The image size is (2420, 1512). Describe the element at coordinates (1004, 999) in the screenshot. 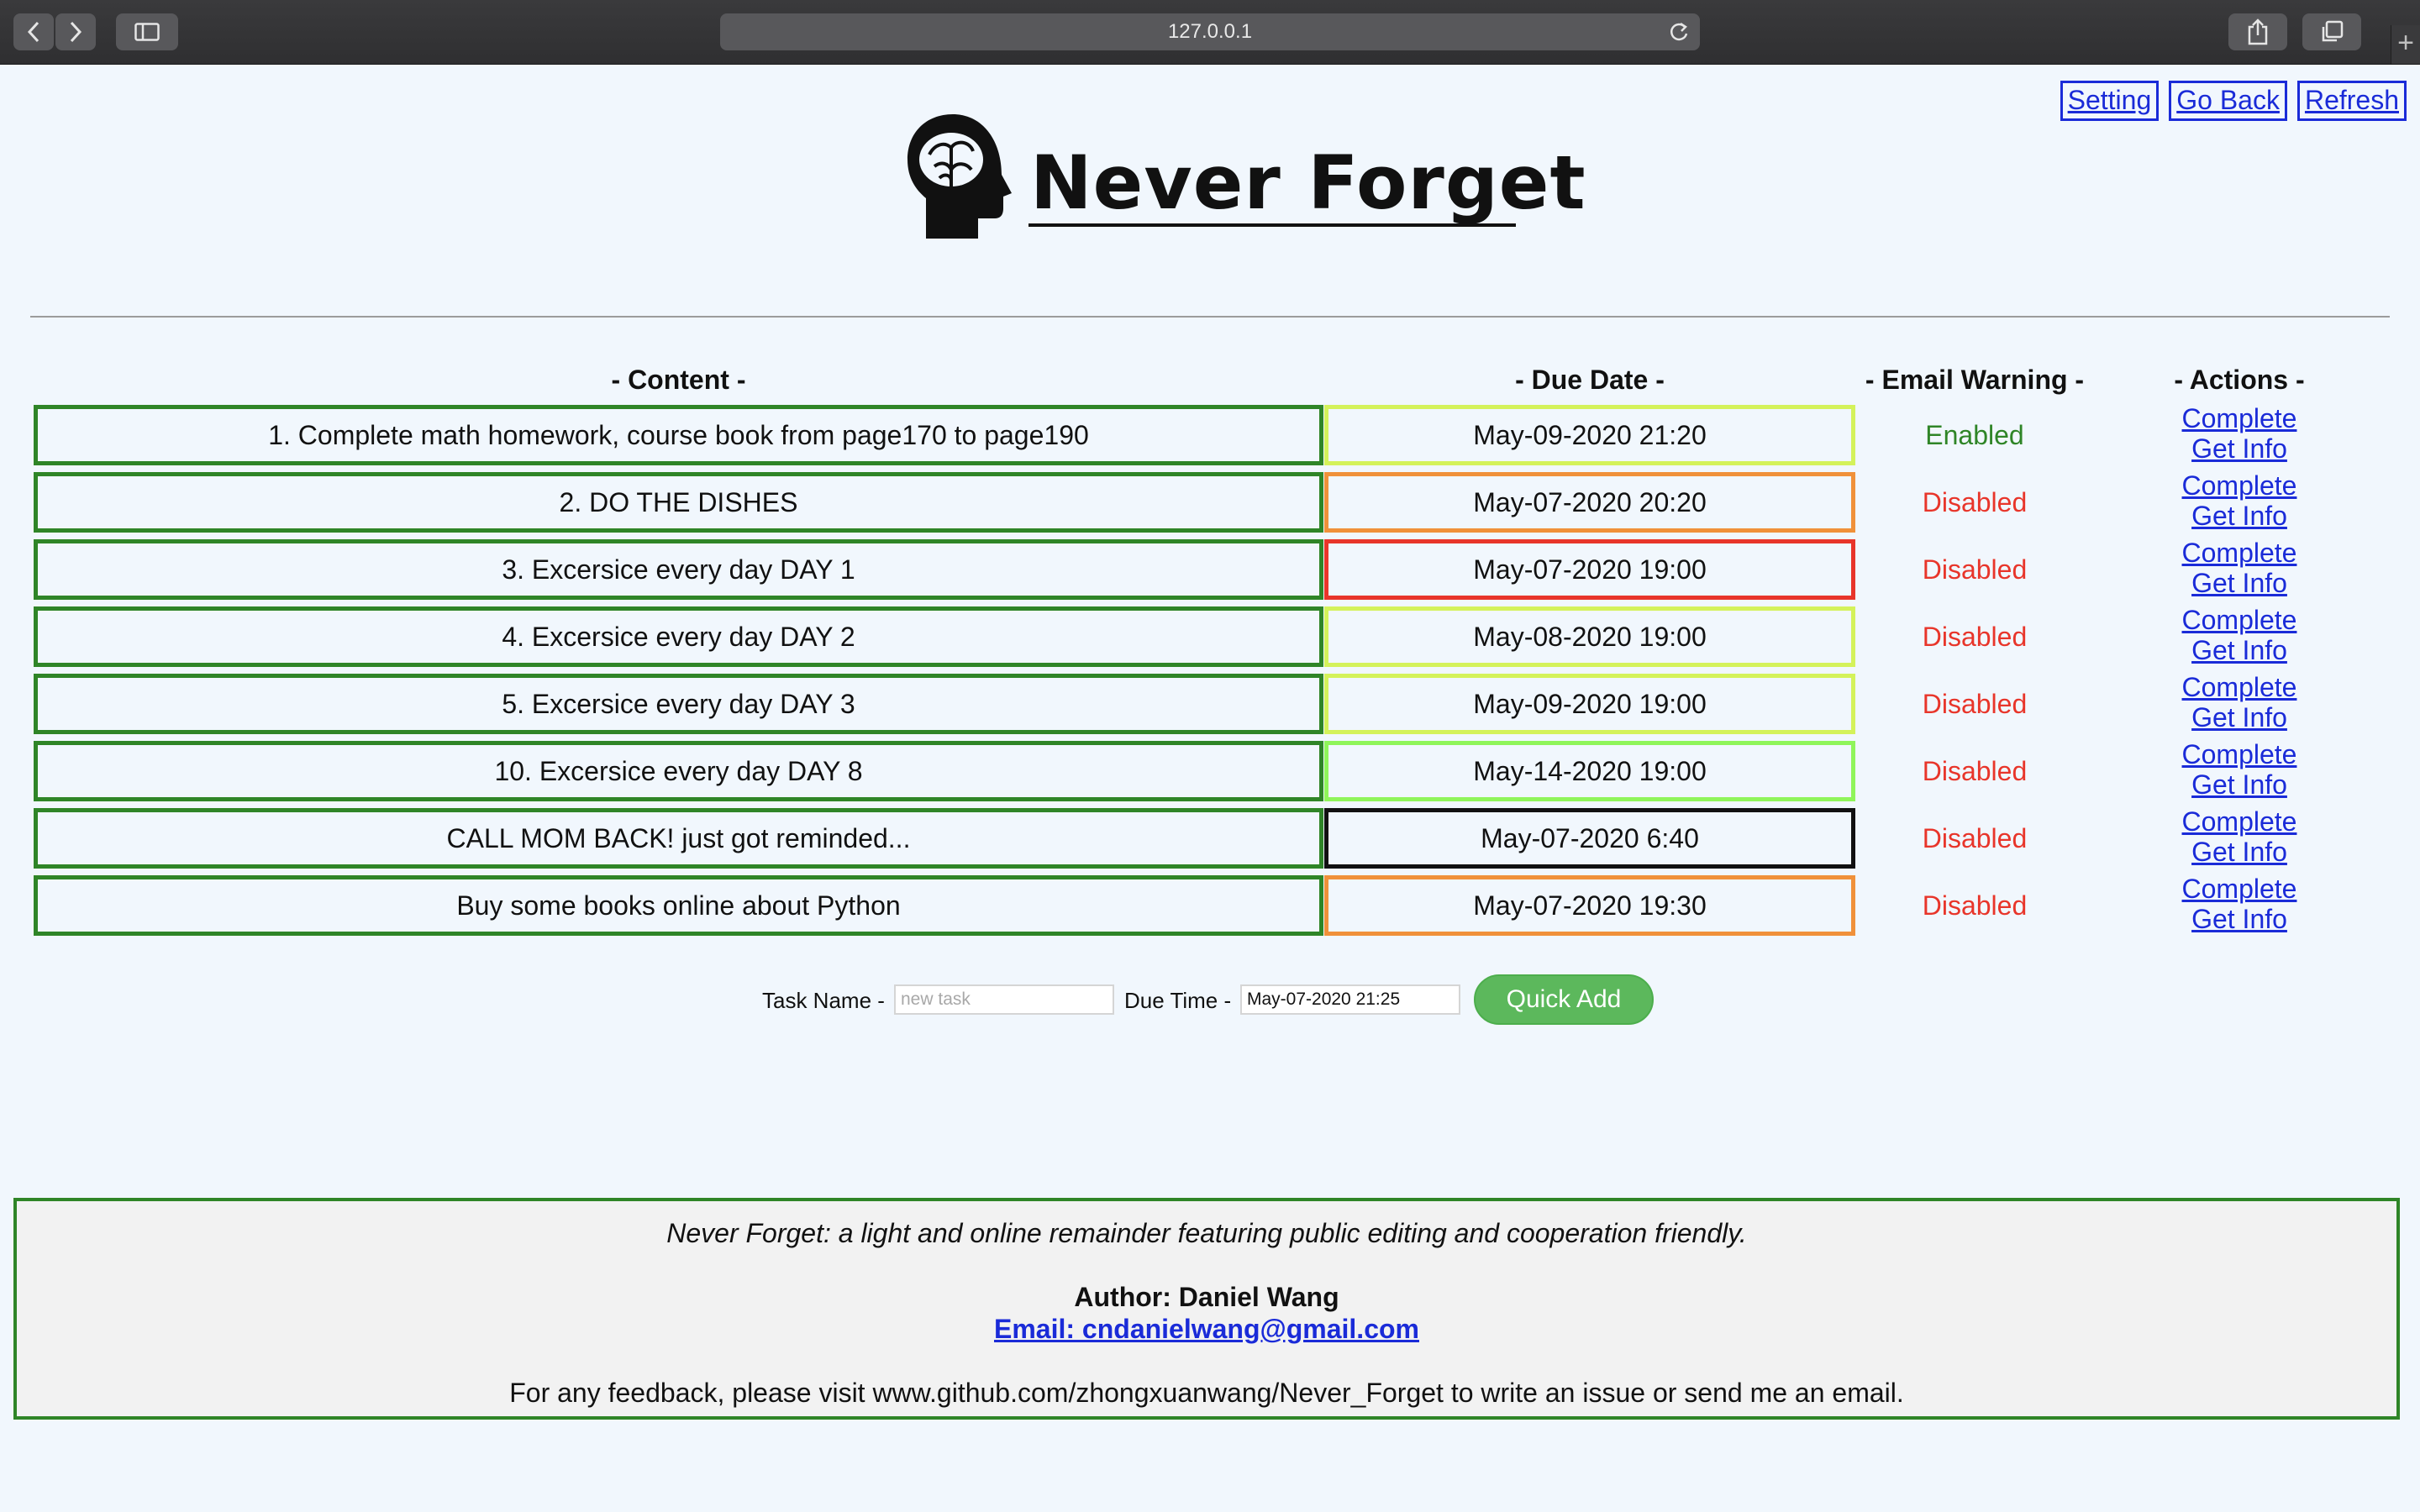

I see `task-name-input` at that location.